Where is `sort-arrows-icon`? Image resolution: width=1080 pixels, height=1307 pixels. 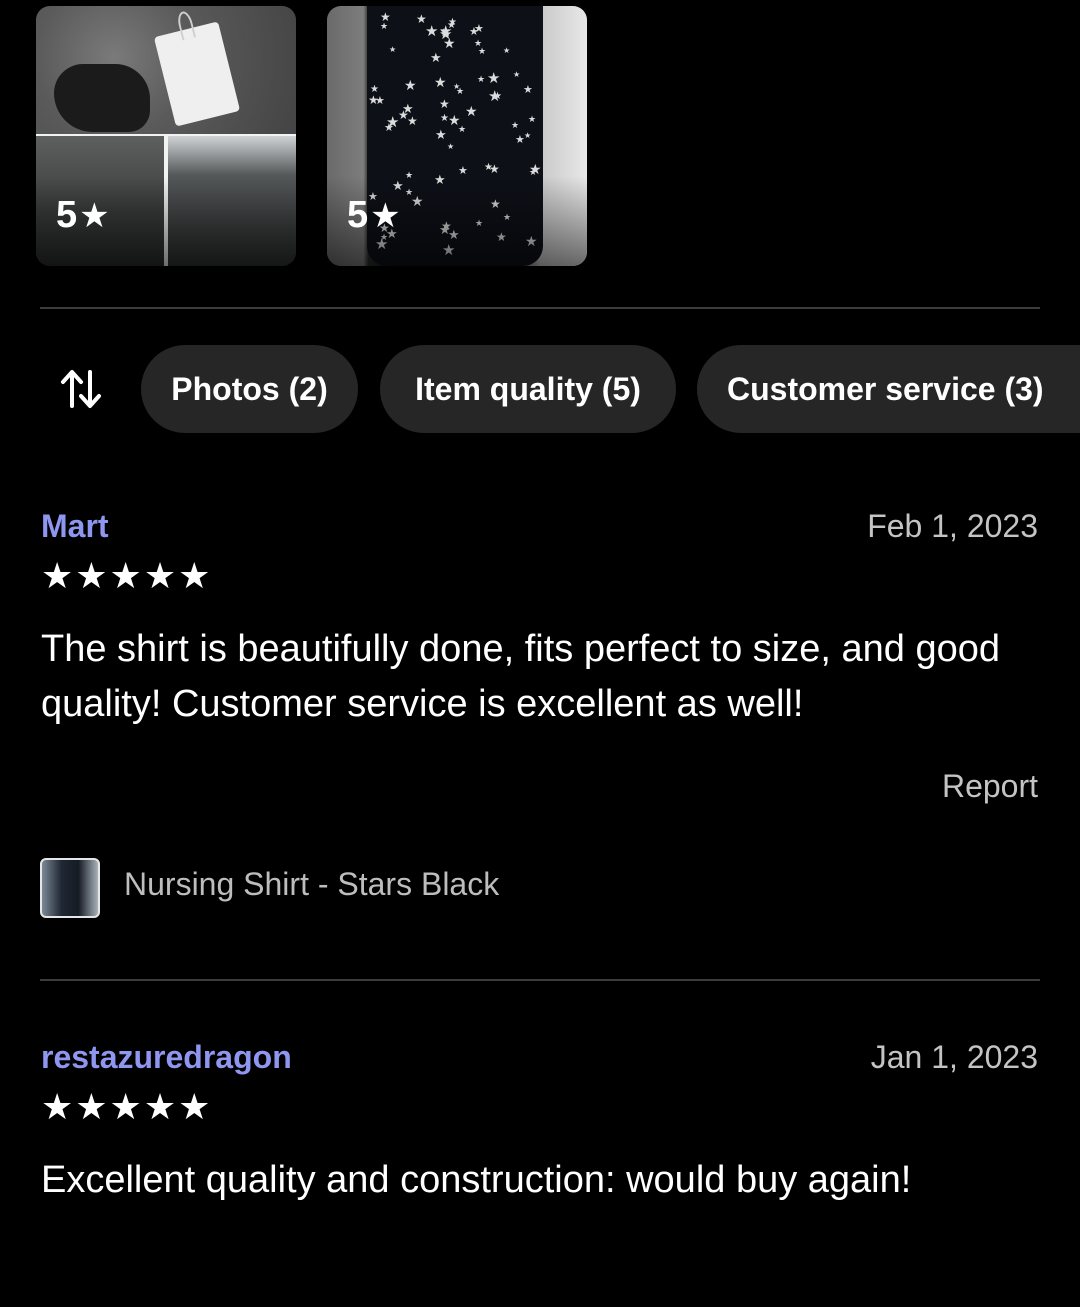 sort-arrows-icon is located at coordinates (81, 389).